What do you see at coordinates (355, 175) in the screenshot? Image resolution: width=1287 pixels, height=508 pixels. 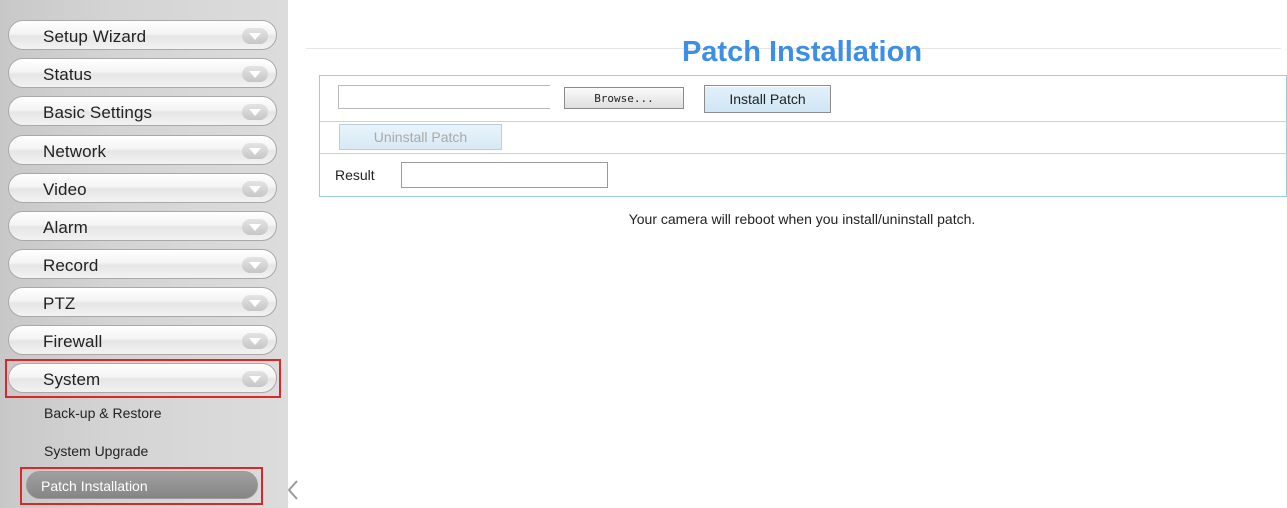 I see `result-label: Result` at bounding box center [355, 175].